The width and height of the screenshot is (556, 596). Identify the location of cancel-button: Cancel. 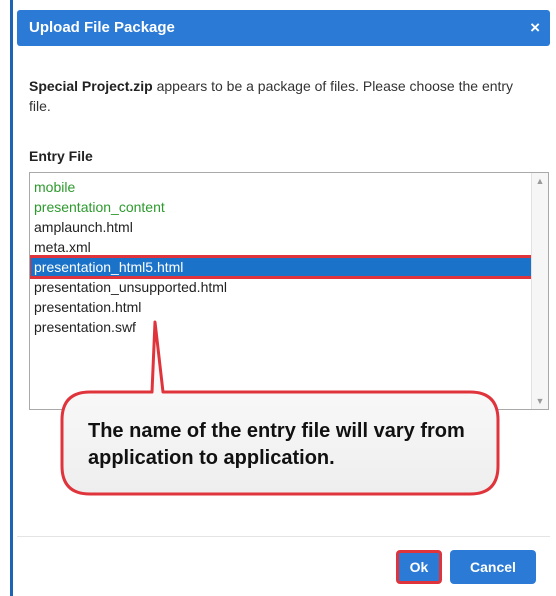
(493, 567).